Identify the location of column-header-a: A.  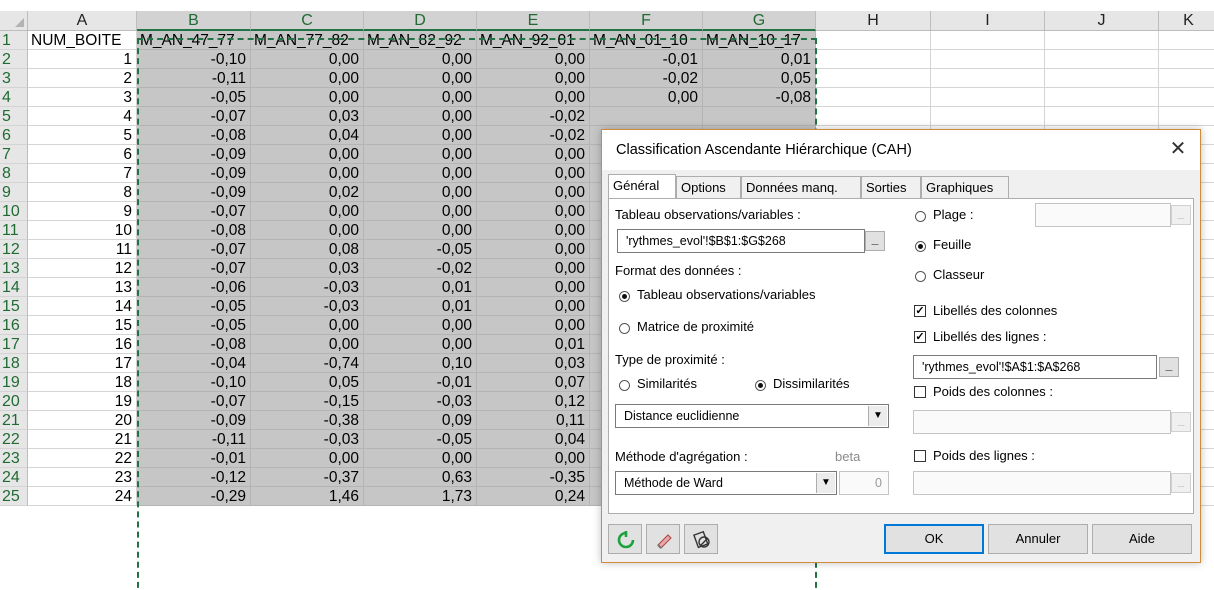
(82, 21).